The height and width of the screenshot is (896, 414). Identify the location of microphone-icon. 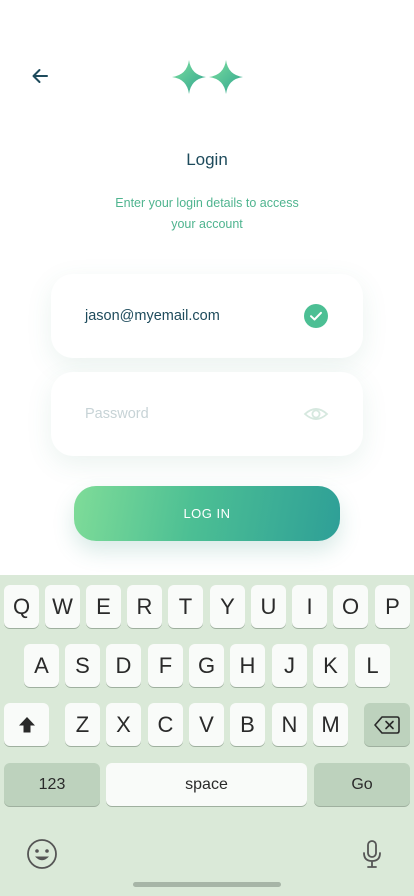
(372, 854).